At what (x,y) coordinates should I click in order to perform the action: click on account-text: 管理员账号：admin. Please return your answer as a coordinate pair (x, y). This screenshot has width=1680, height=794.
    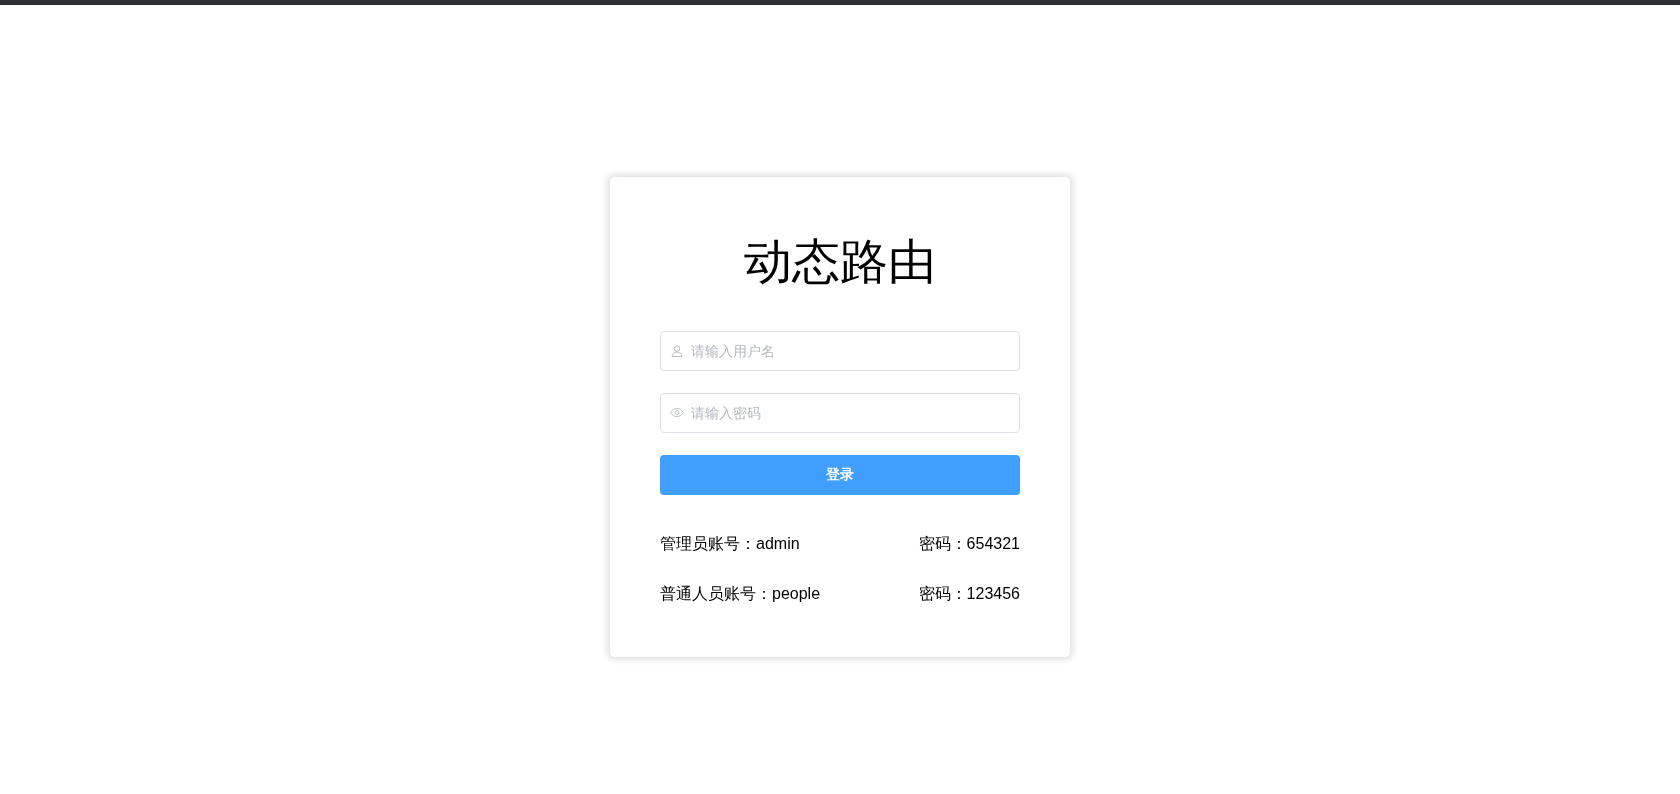
    Looking at the image, I should click on (730, 543).